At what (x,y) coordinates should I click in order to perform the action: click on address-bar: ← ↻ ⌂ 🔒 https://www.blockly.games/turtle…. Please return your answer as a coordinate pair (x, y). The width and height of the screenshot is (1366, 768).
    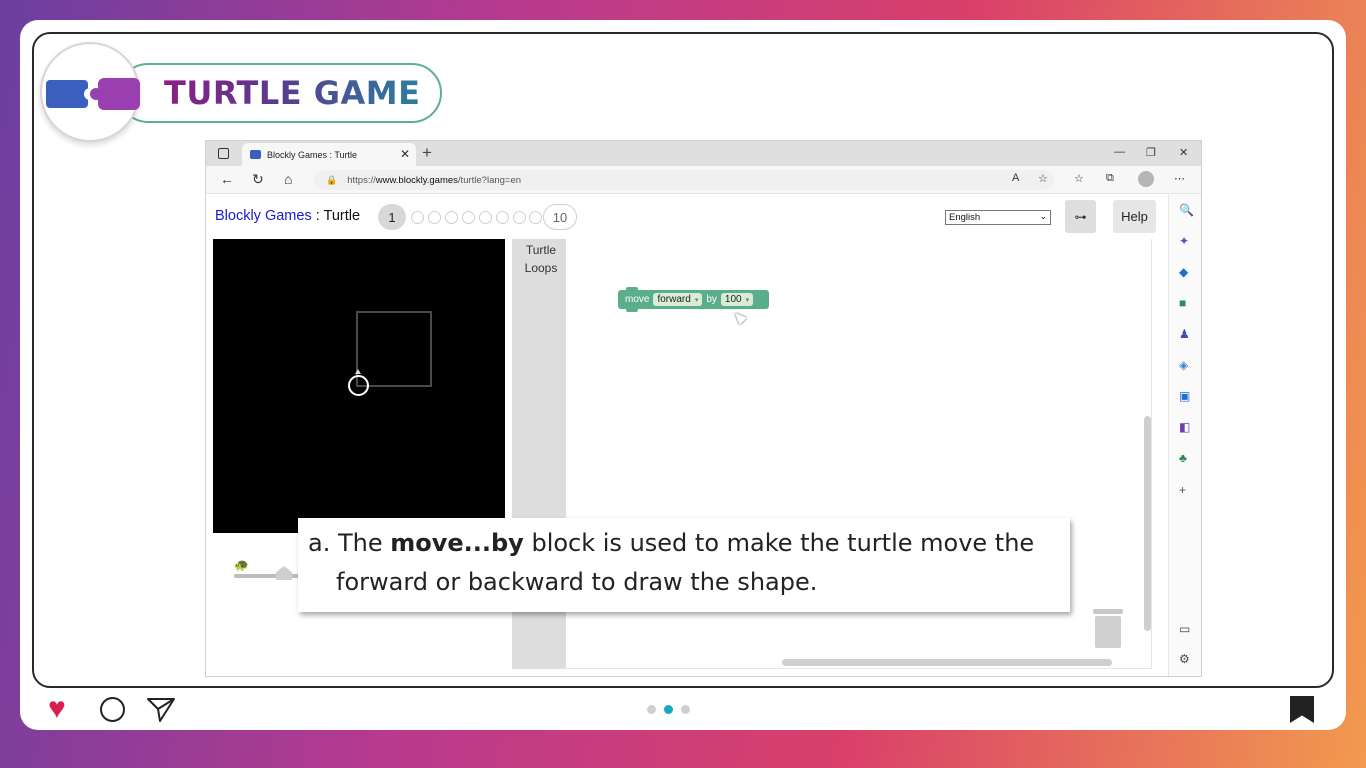
    Looking at the image, I should click on (703, 180).